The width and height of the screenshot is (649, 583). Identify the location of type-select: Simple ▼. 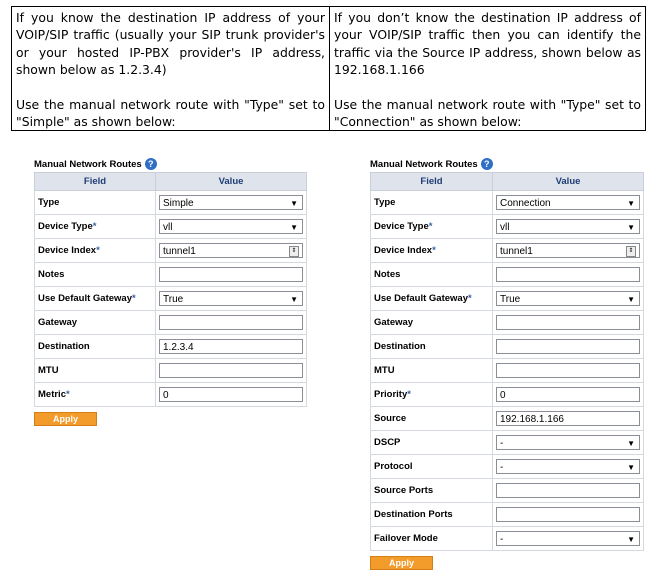
(231, 202).